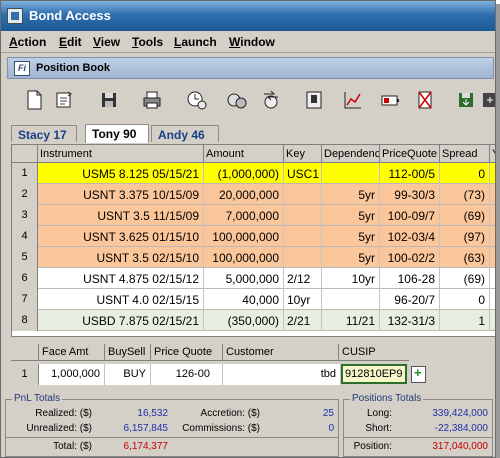  Describe the element at coordinates (121, 236) in the screenshot. I see `cell-instrument: USNT 3.625 01/15/10` at that location.